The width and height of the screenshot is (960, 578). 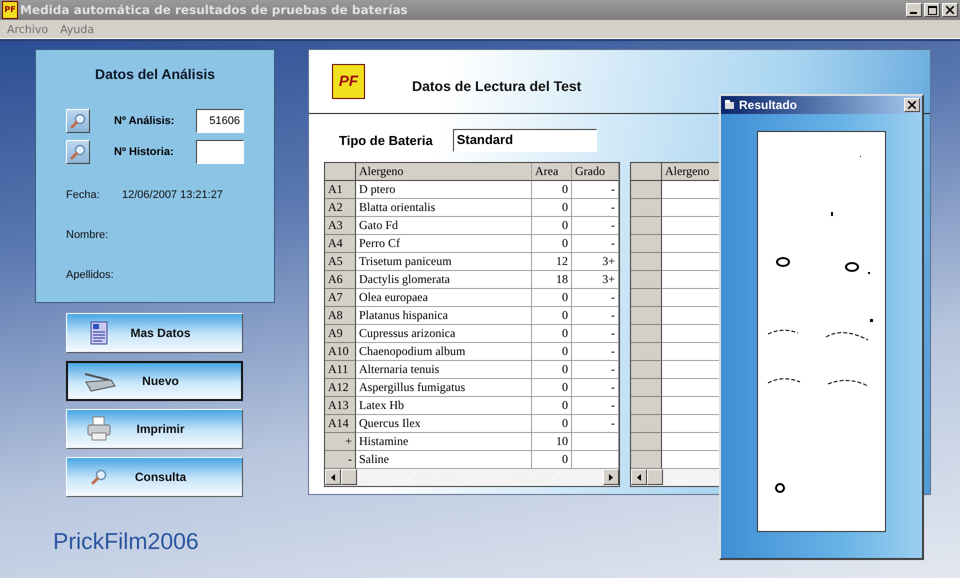 I want to click on row-header: A1, so click(x=340, y=190).